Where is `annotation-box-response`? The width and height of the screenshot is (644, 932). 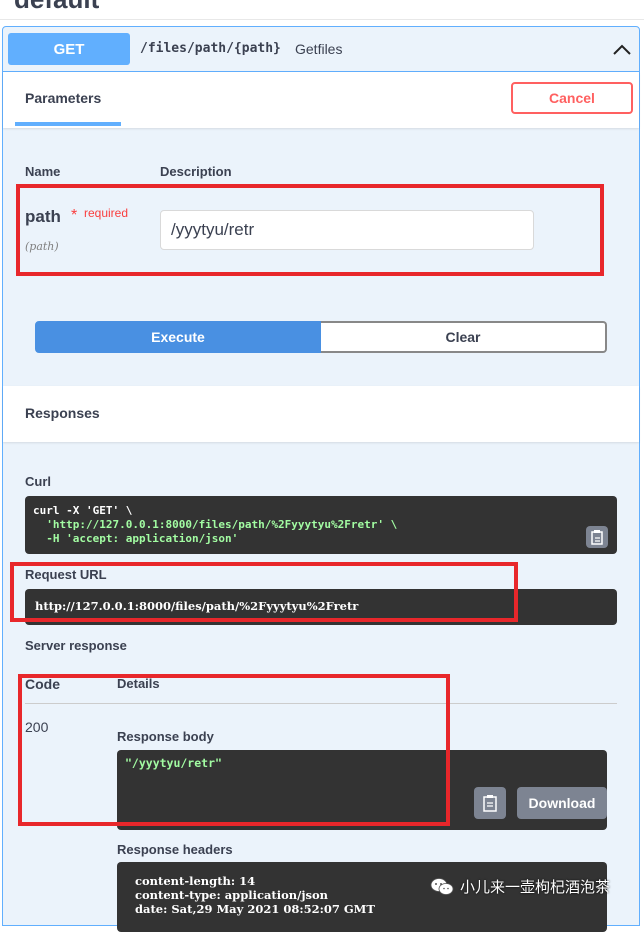 annotation-box-response is located at coordinates (234, 750).